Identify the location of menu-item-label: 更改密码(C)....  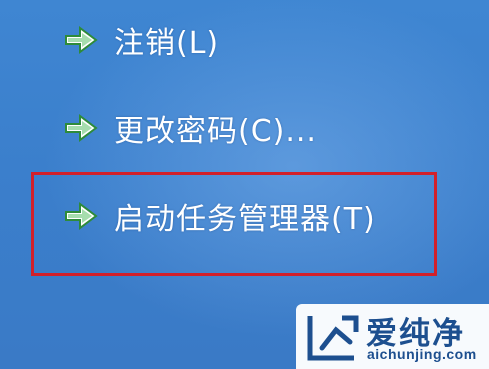
(215, 131).